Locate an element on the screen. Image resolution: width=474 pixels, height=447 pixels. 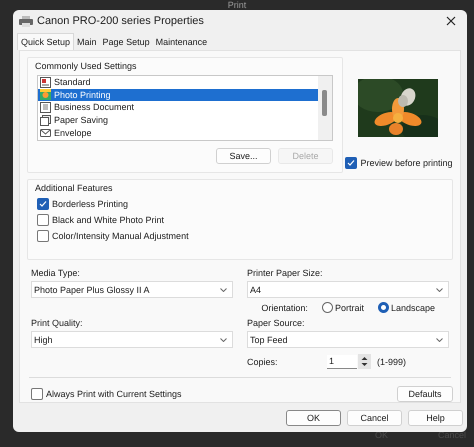
envelope-icon is located at coordinates (45, 132).